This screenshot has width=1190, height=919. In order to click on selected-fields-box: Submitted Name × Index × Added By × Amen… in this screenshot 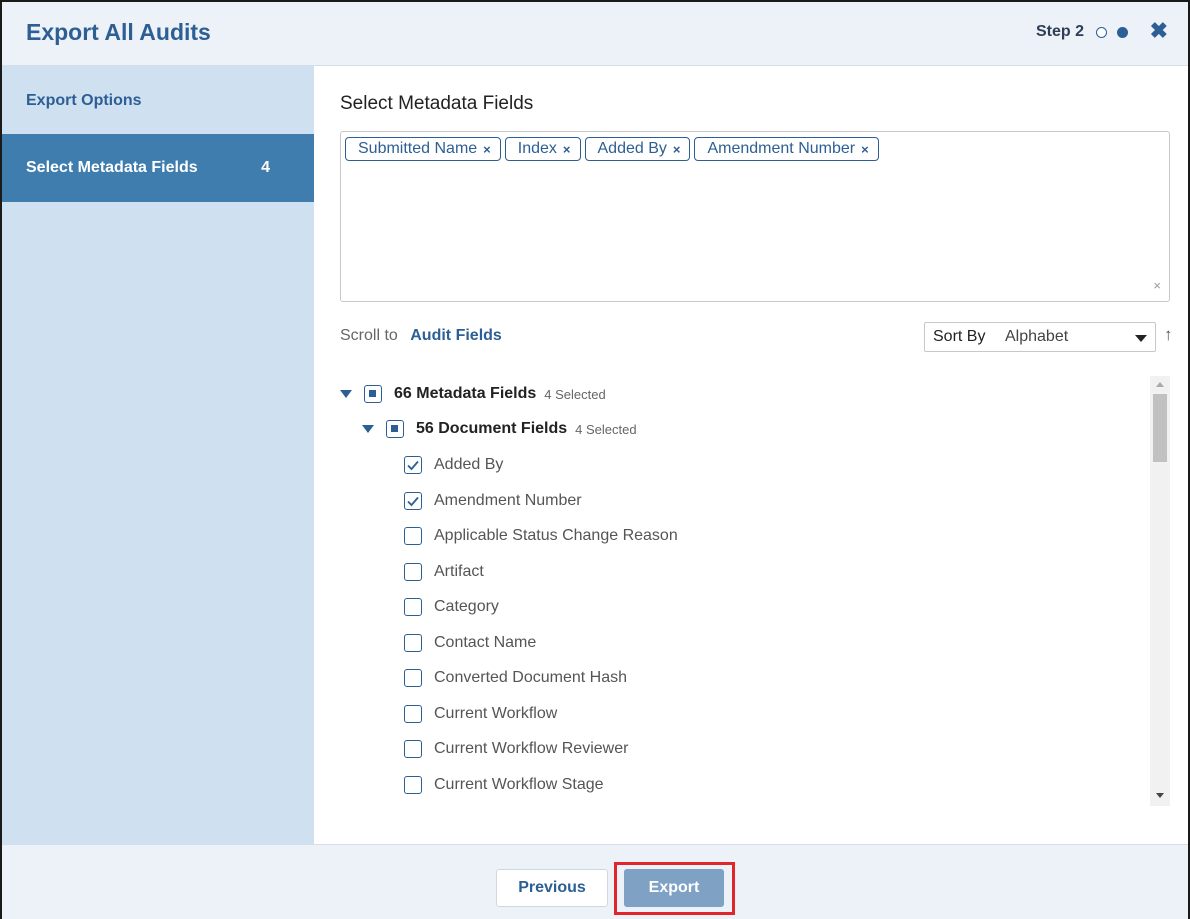, I will do `click(755, 216)`.